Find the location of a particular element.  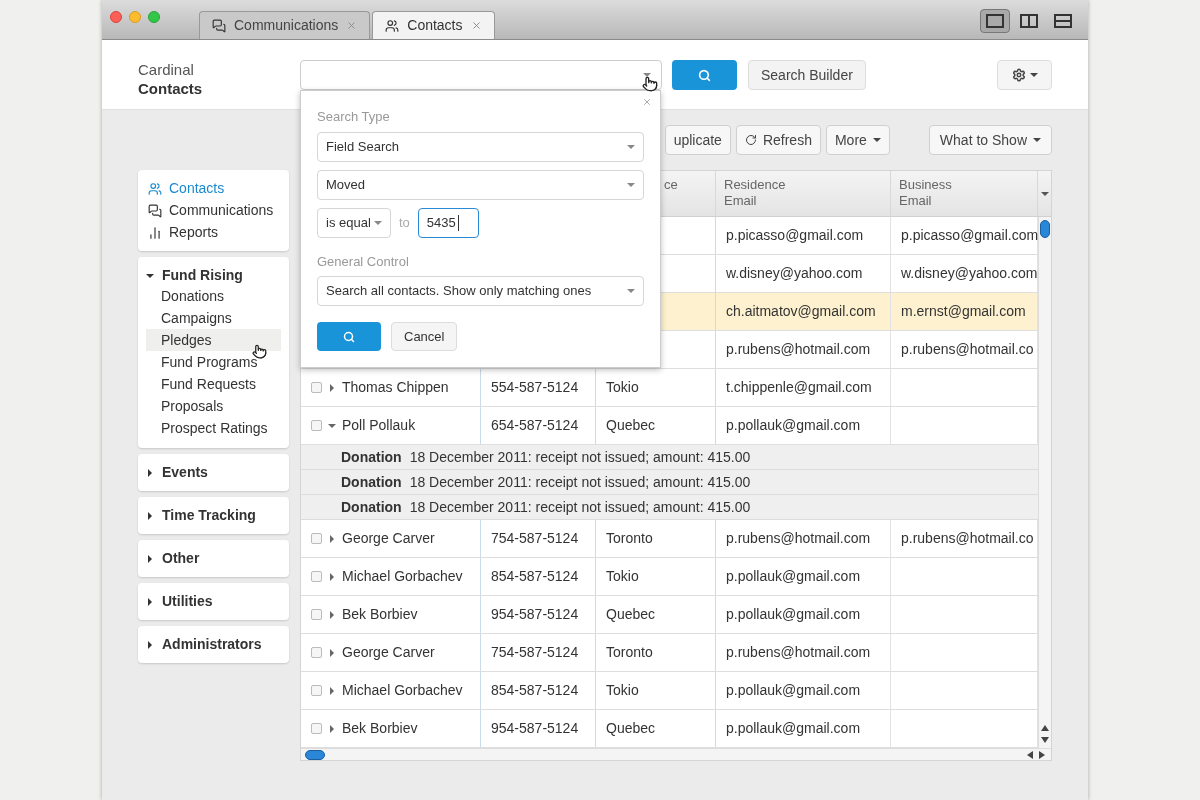

table-cell-text: Thomas Chippen is located at coordinates (395, 387).